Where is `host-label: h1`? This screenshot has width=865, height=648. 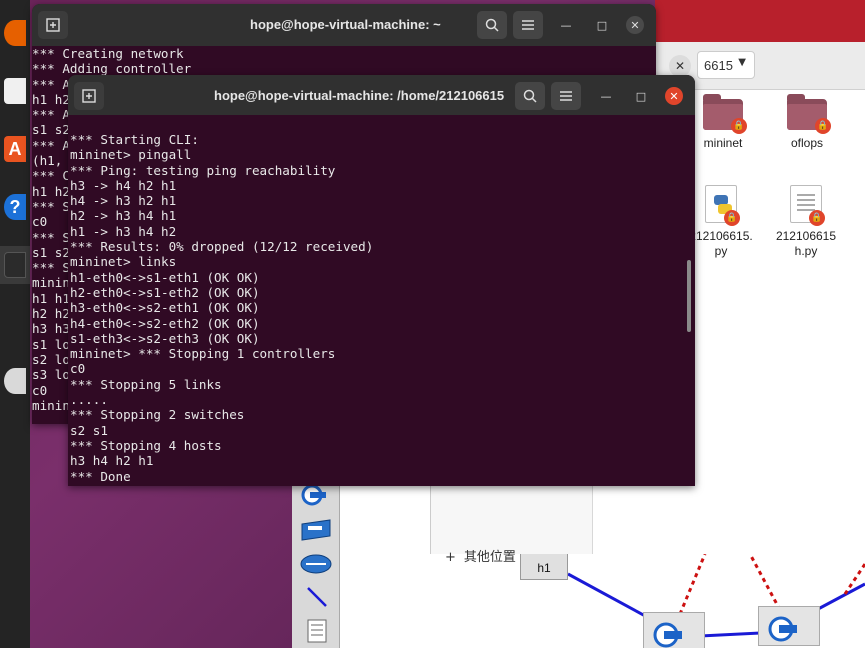 host-label: h1 is located at coordinates (544, 568).